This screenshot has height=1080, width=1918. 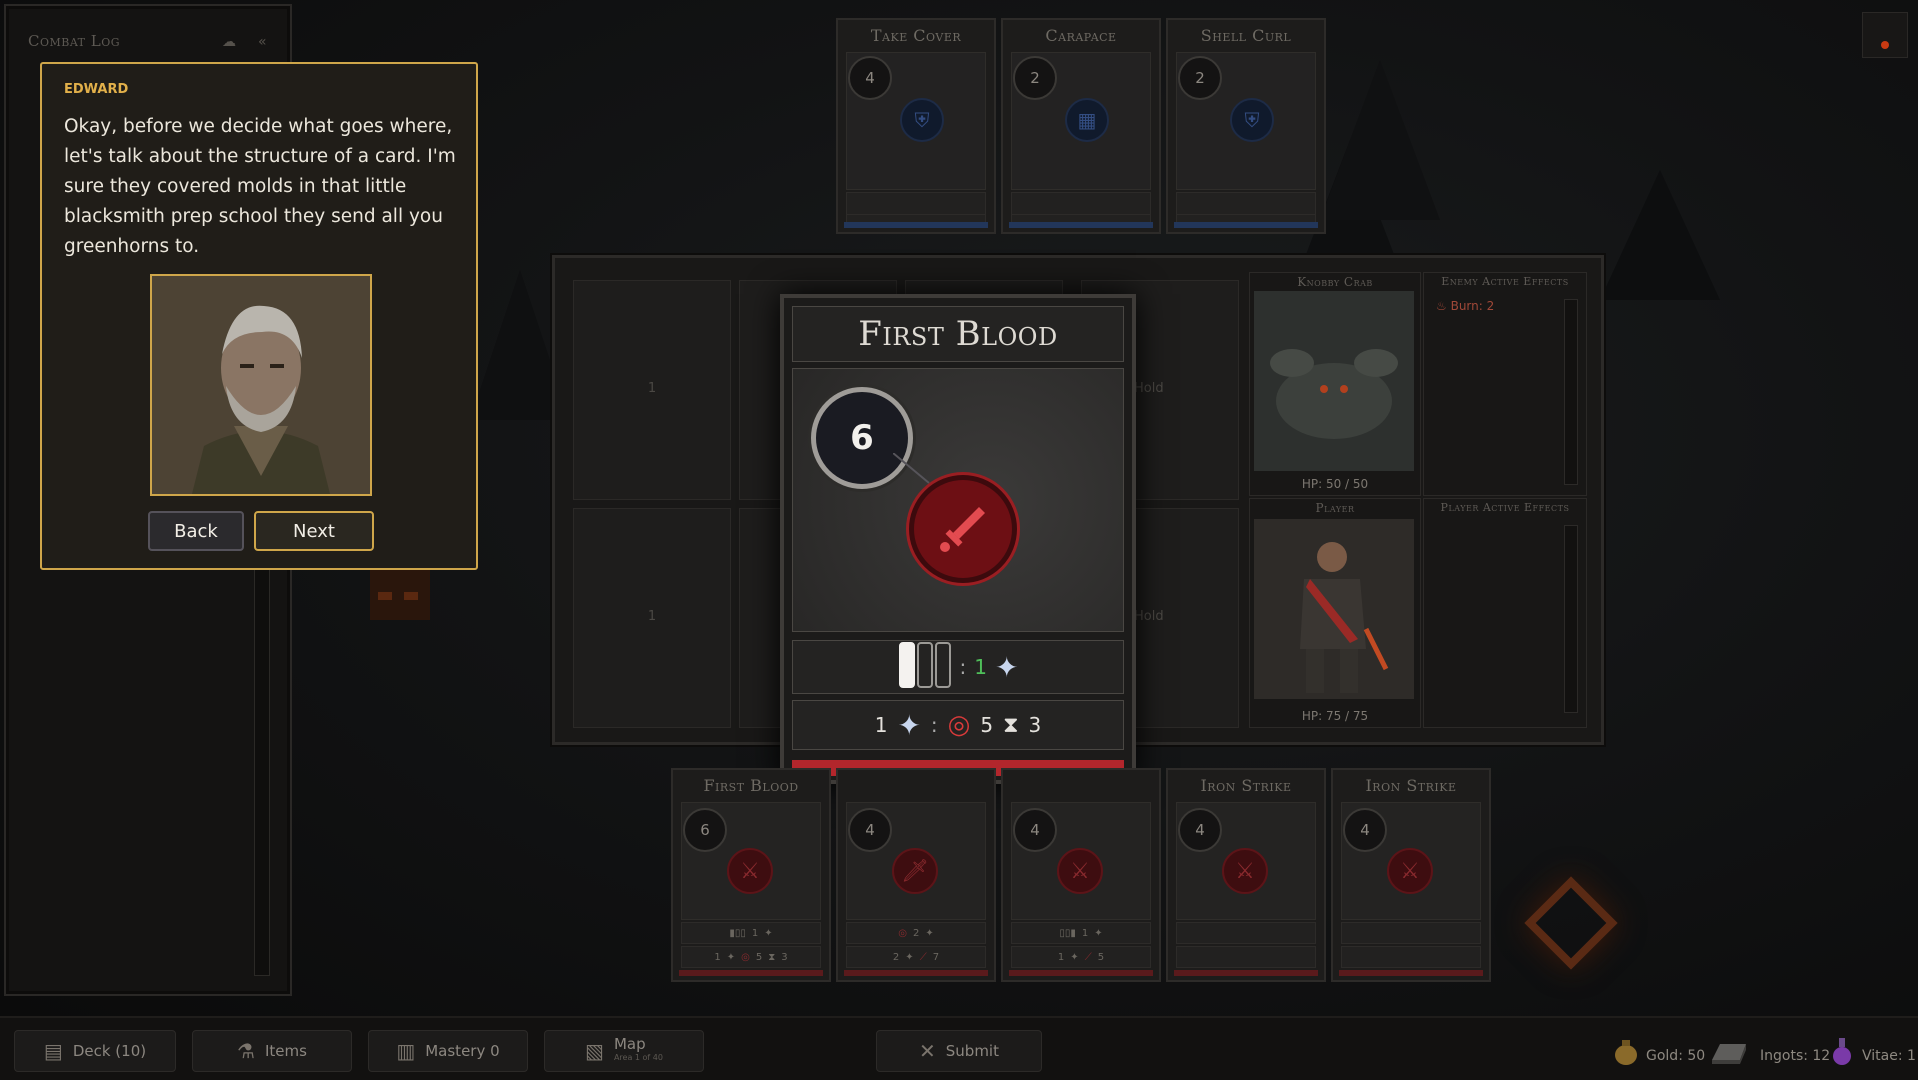 I want to click on enemy-effects-panel: Enemy Active Effects ♨ Burn: 2, so click(x=1505, y=384).